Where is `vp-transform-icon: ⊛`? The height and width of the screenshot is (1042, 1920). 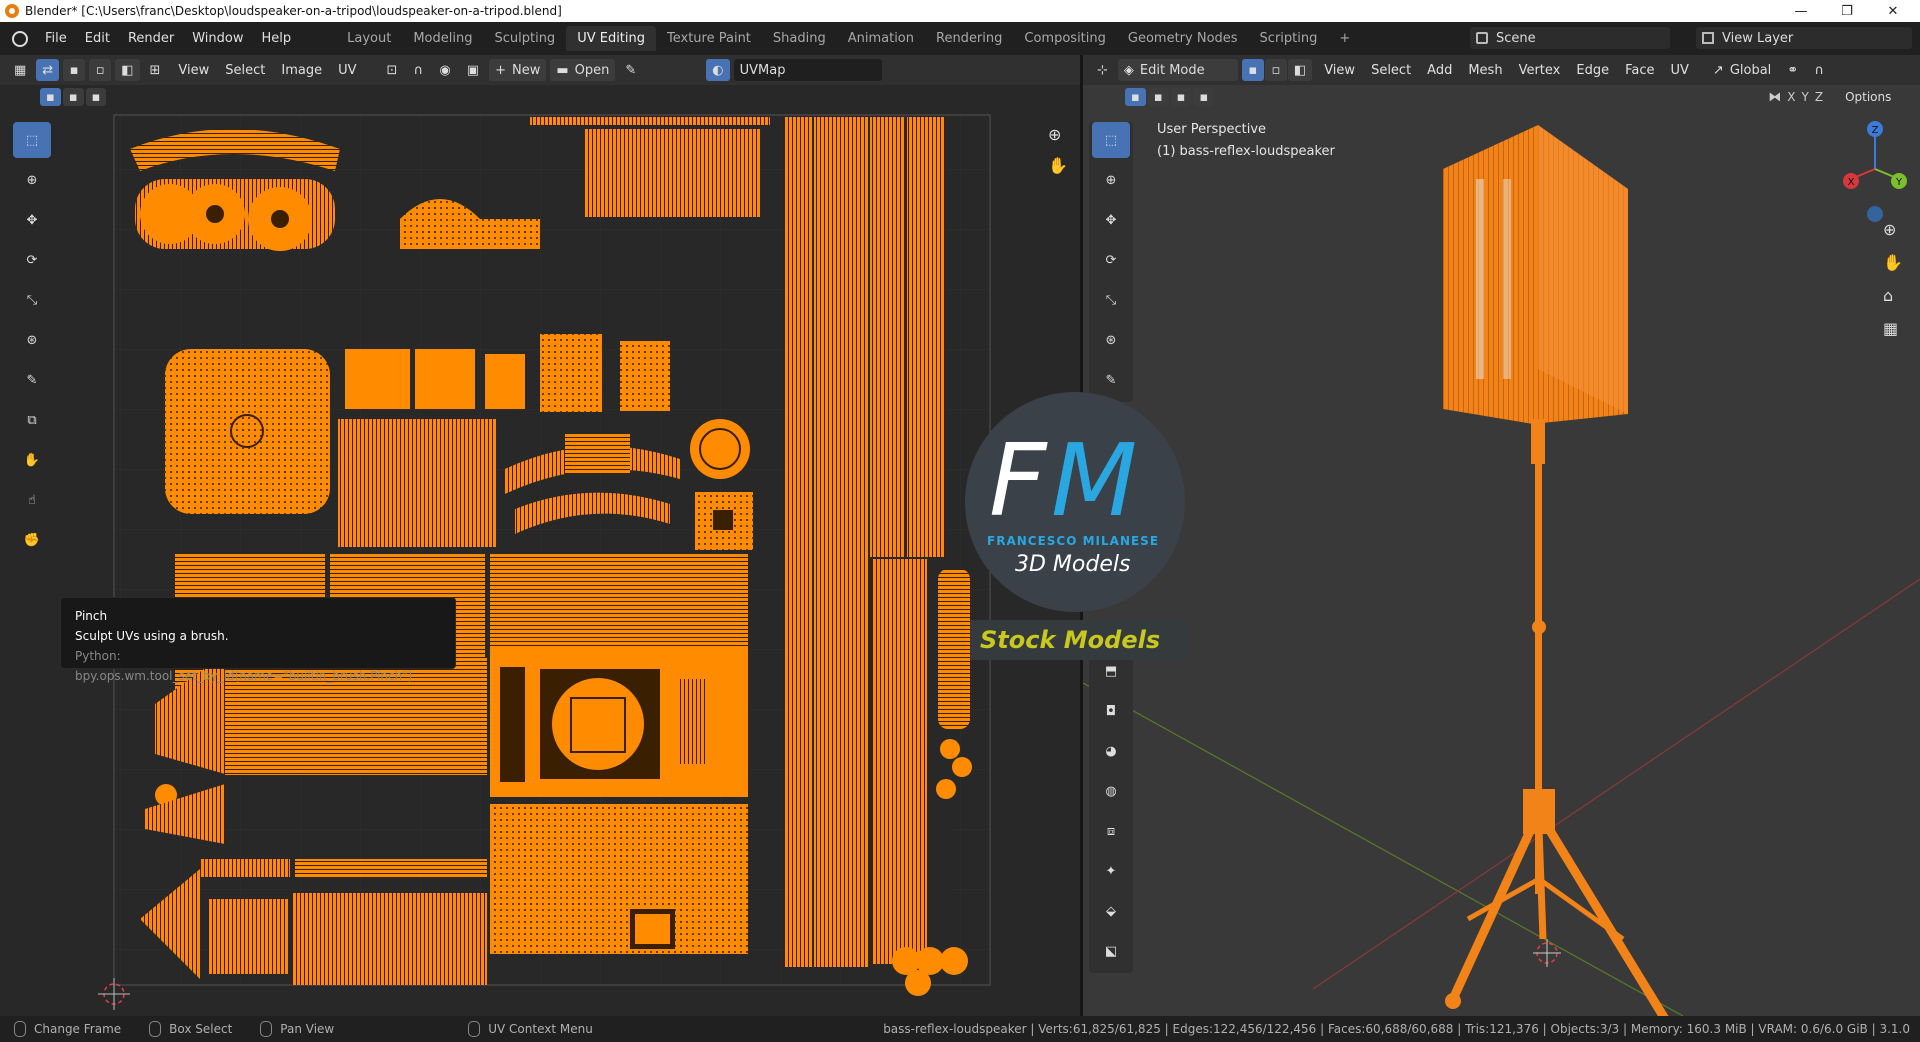
vp-transform-icon: ⊛ is located at coordinates (1111, 340).